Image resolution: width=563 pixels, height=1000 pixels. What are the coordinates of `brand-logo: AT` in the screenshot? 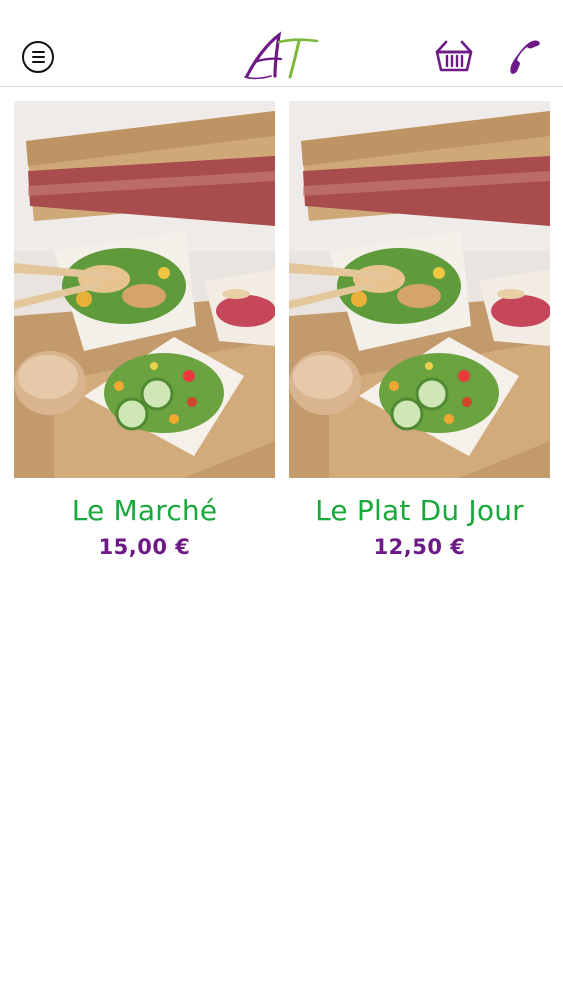 It's located at (281, 56).